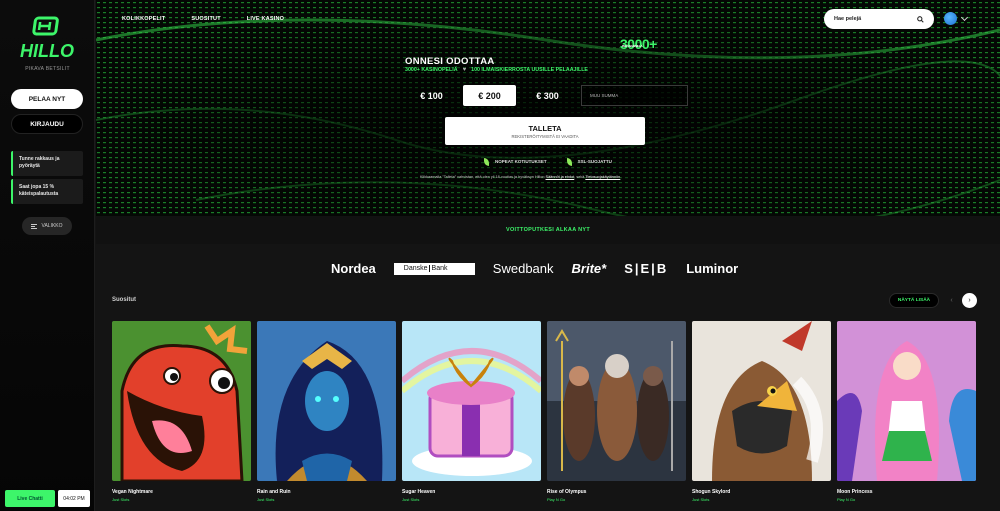 The height and width of the screenshot is (511, 1000). I want to click on game-card: Rise of Olympus Play N Go, so click(616, 411).